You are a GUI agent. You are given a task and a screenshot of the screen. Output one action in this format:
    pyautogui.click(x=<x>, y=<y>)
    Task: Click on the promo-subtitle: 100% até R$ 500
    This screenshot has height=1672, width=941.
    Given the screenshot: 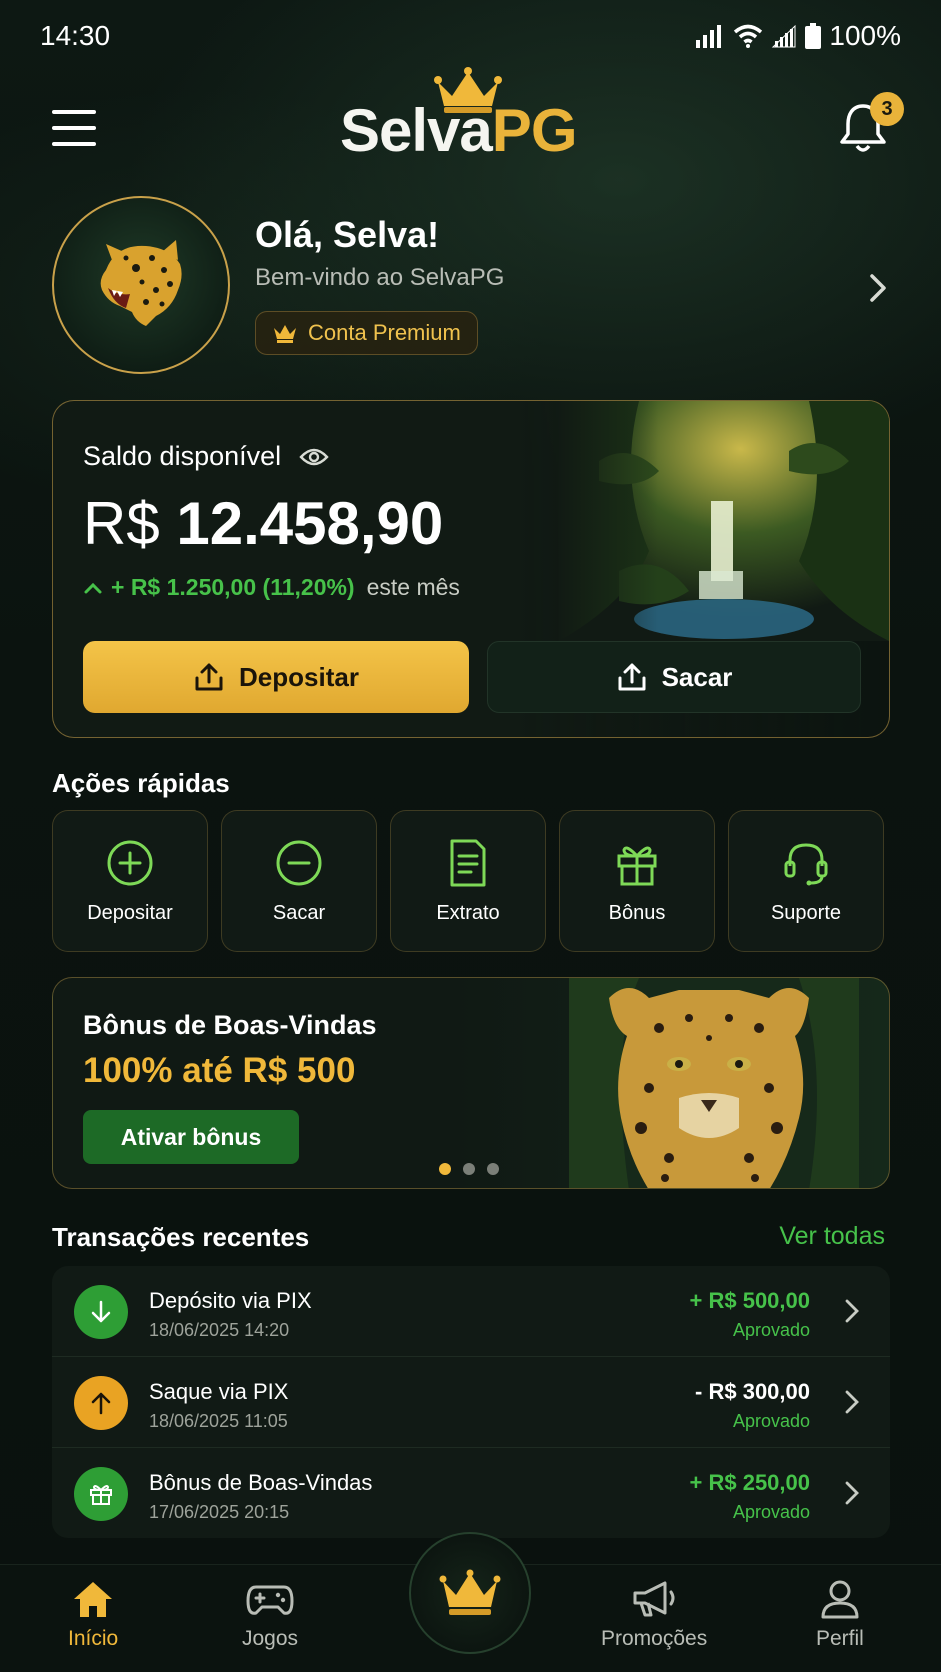 What is the action you would take?
    pyautogui.click(x=219, y=1070)
    